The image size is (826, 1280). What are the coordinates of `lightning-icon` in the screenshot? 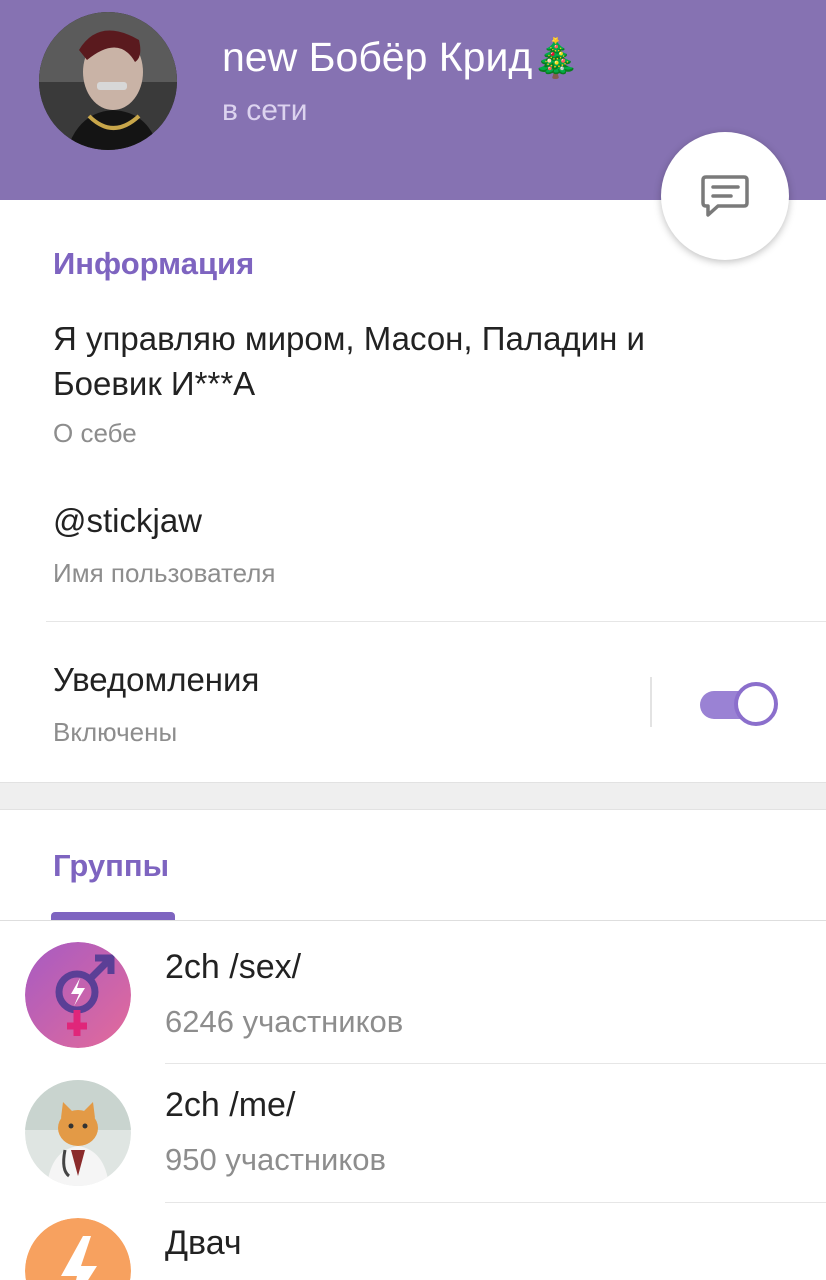 It's located at (78, 1249).